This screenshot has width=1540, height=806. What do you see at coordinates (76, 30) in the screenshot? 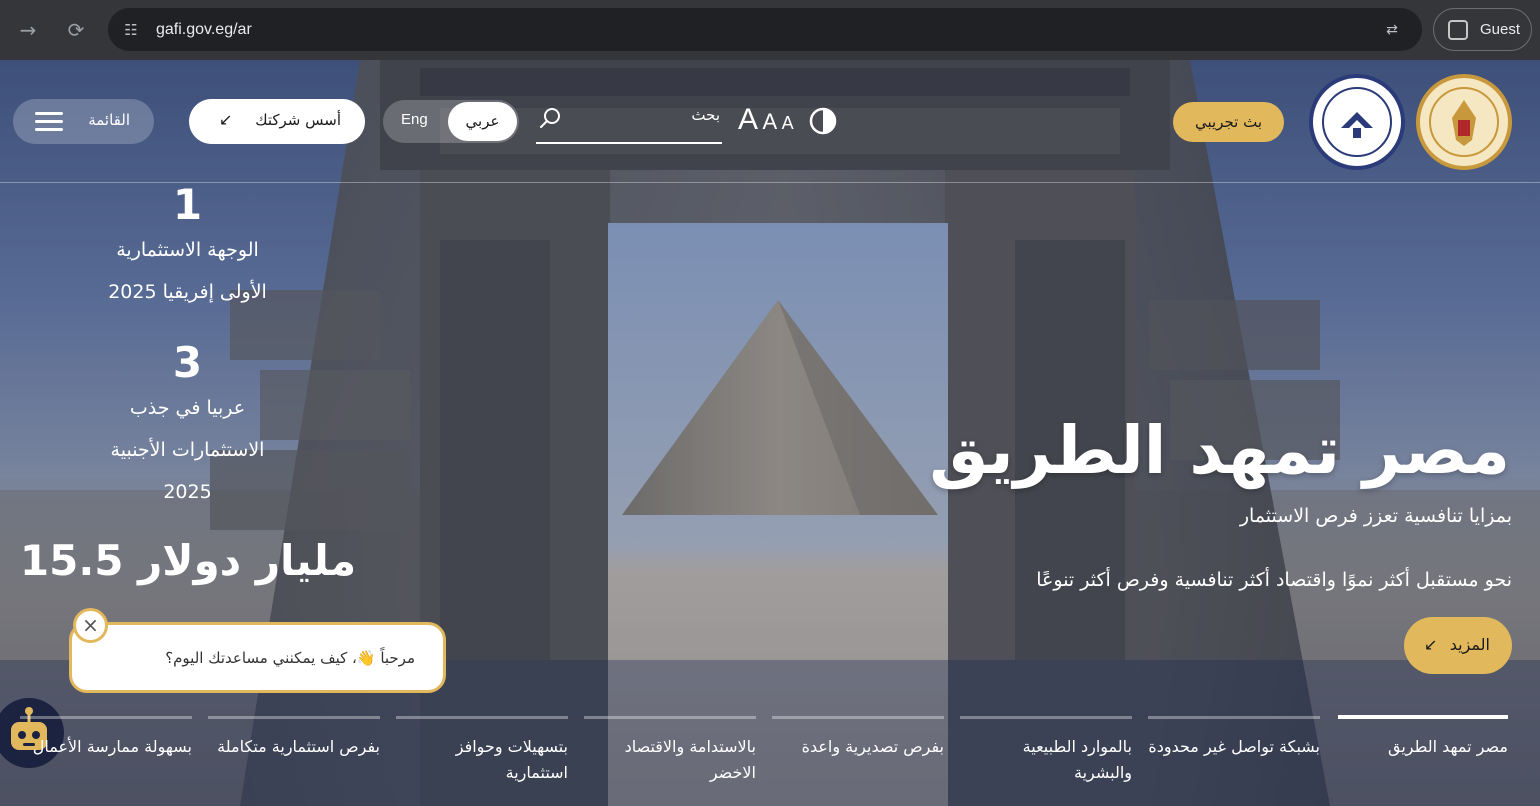
I see `reload-icon: ⟳` at bounding box center [76, 30].